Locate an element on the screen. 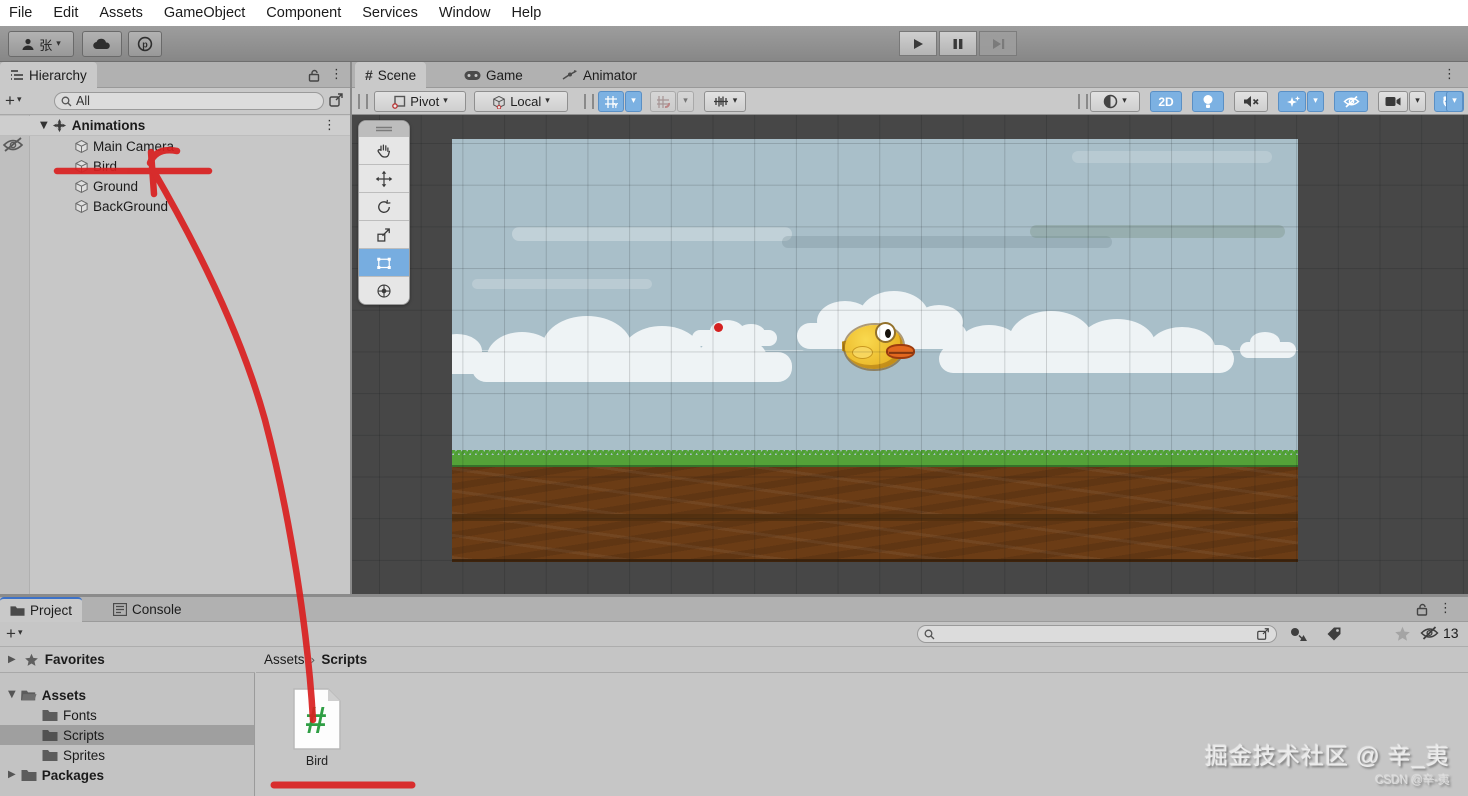 The width and height of the screenshot is (1468, 796). breadcrumb: Assets › Scripts is located at coordinates (862, 660).